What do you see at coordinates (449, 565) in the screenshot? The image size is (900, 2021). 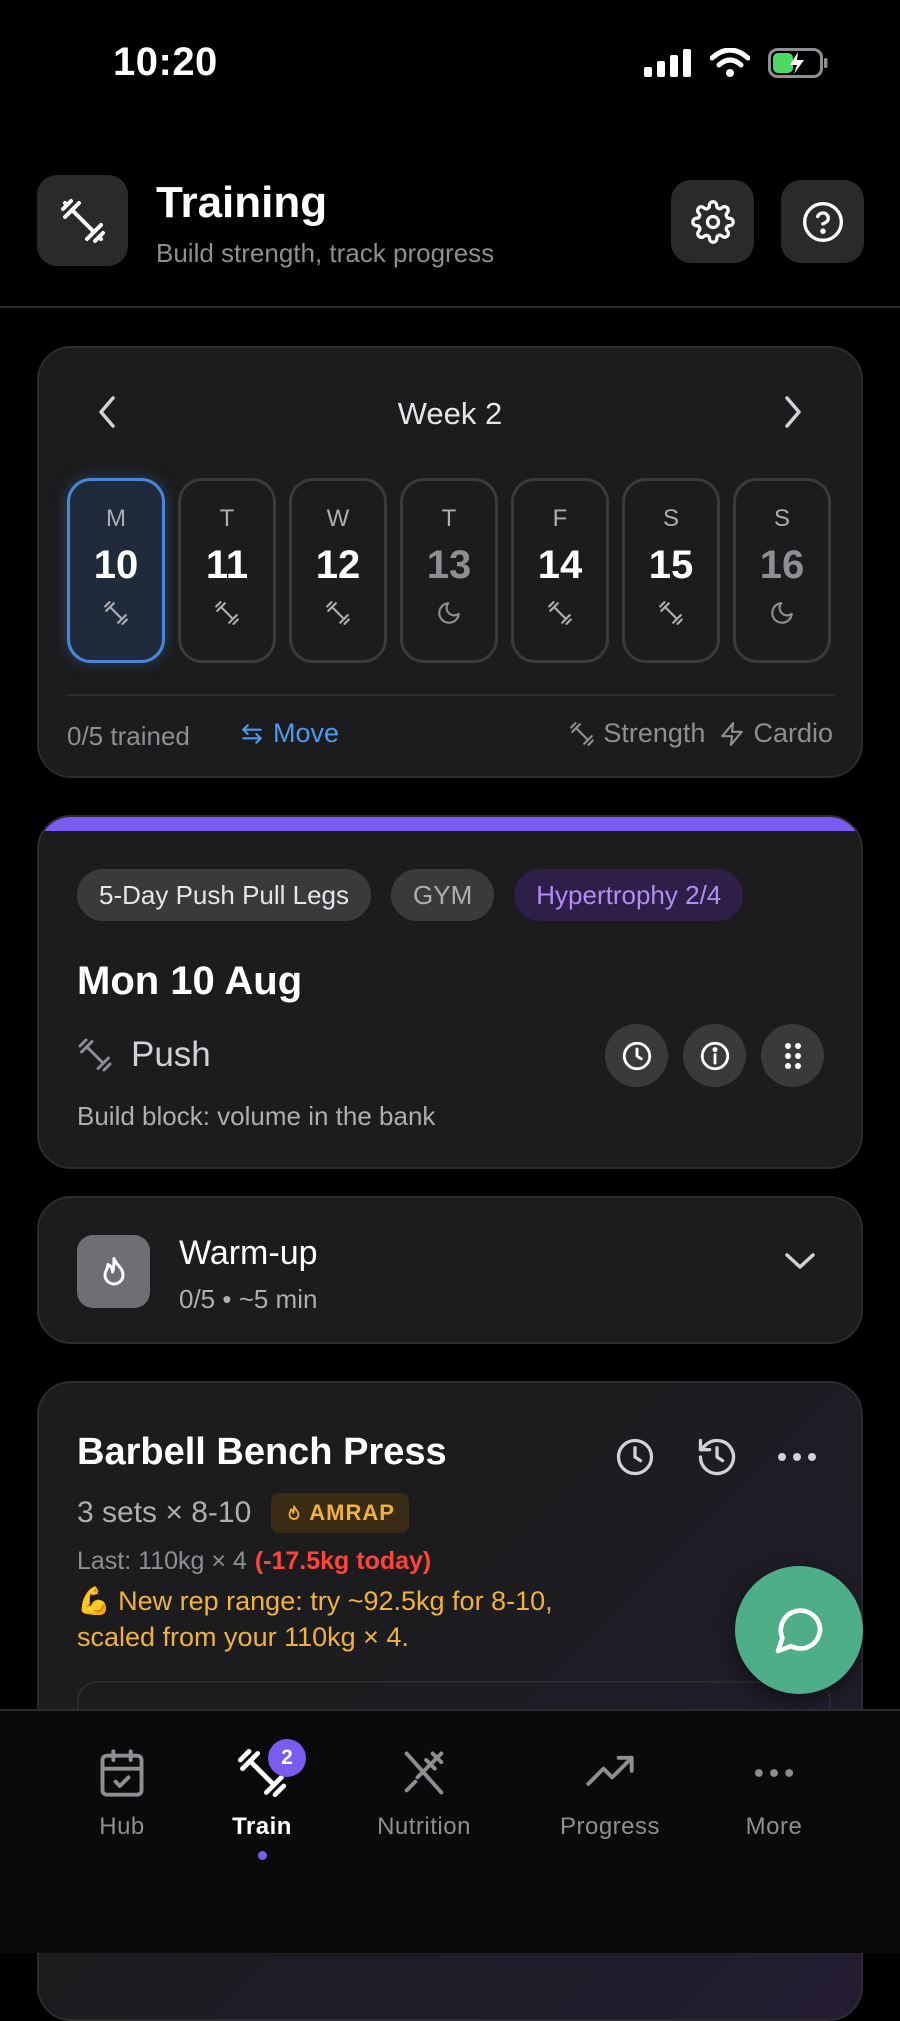 I see `day-number: 13` at bounding box center [449, 565].